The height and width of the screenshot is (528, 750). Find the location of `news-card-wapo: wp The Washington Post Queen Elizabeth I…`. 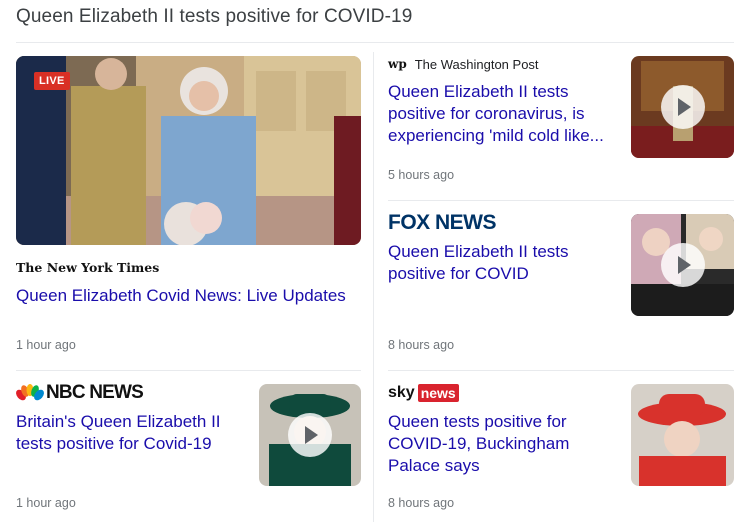

news-card-wapo: wp The Washington Post Queen Elizabeth I… is located at coordinates (561, 122).